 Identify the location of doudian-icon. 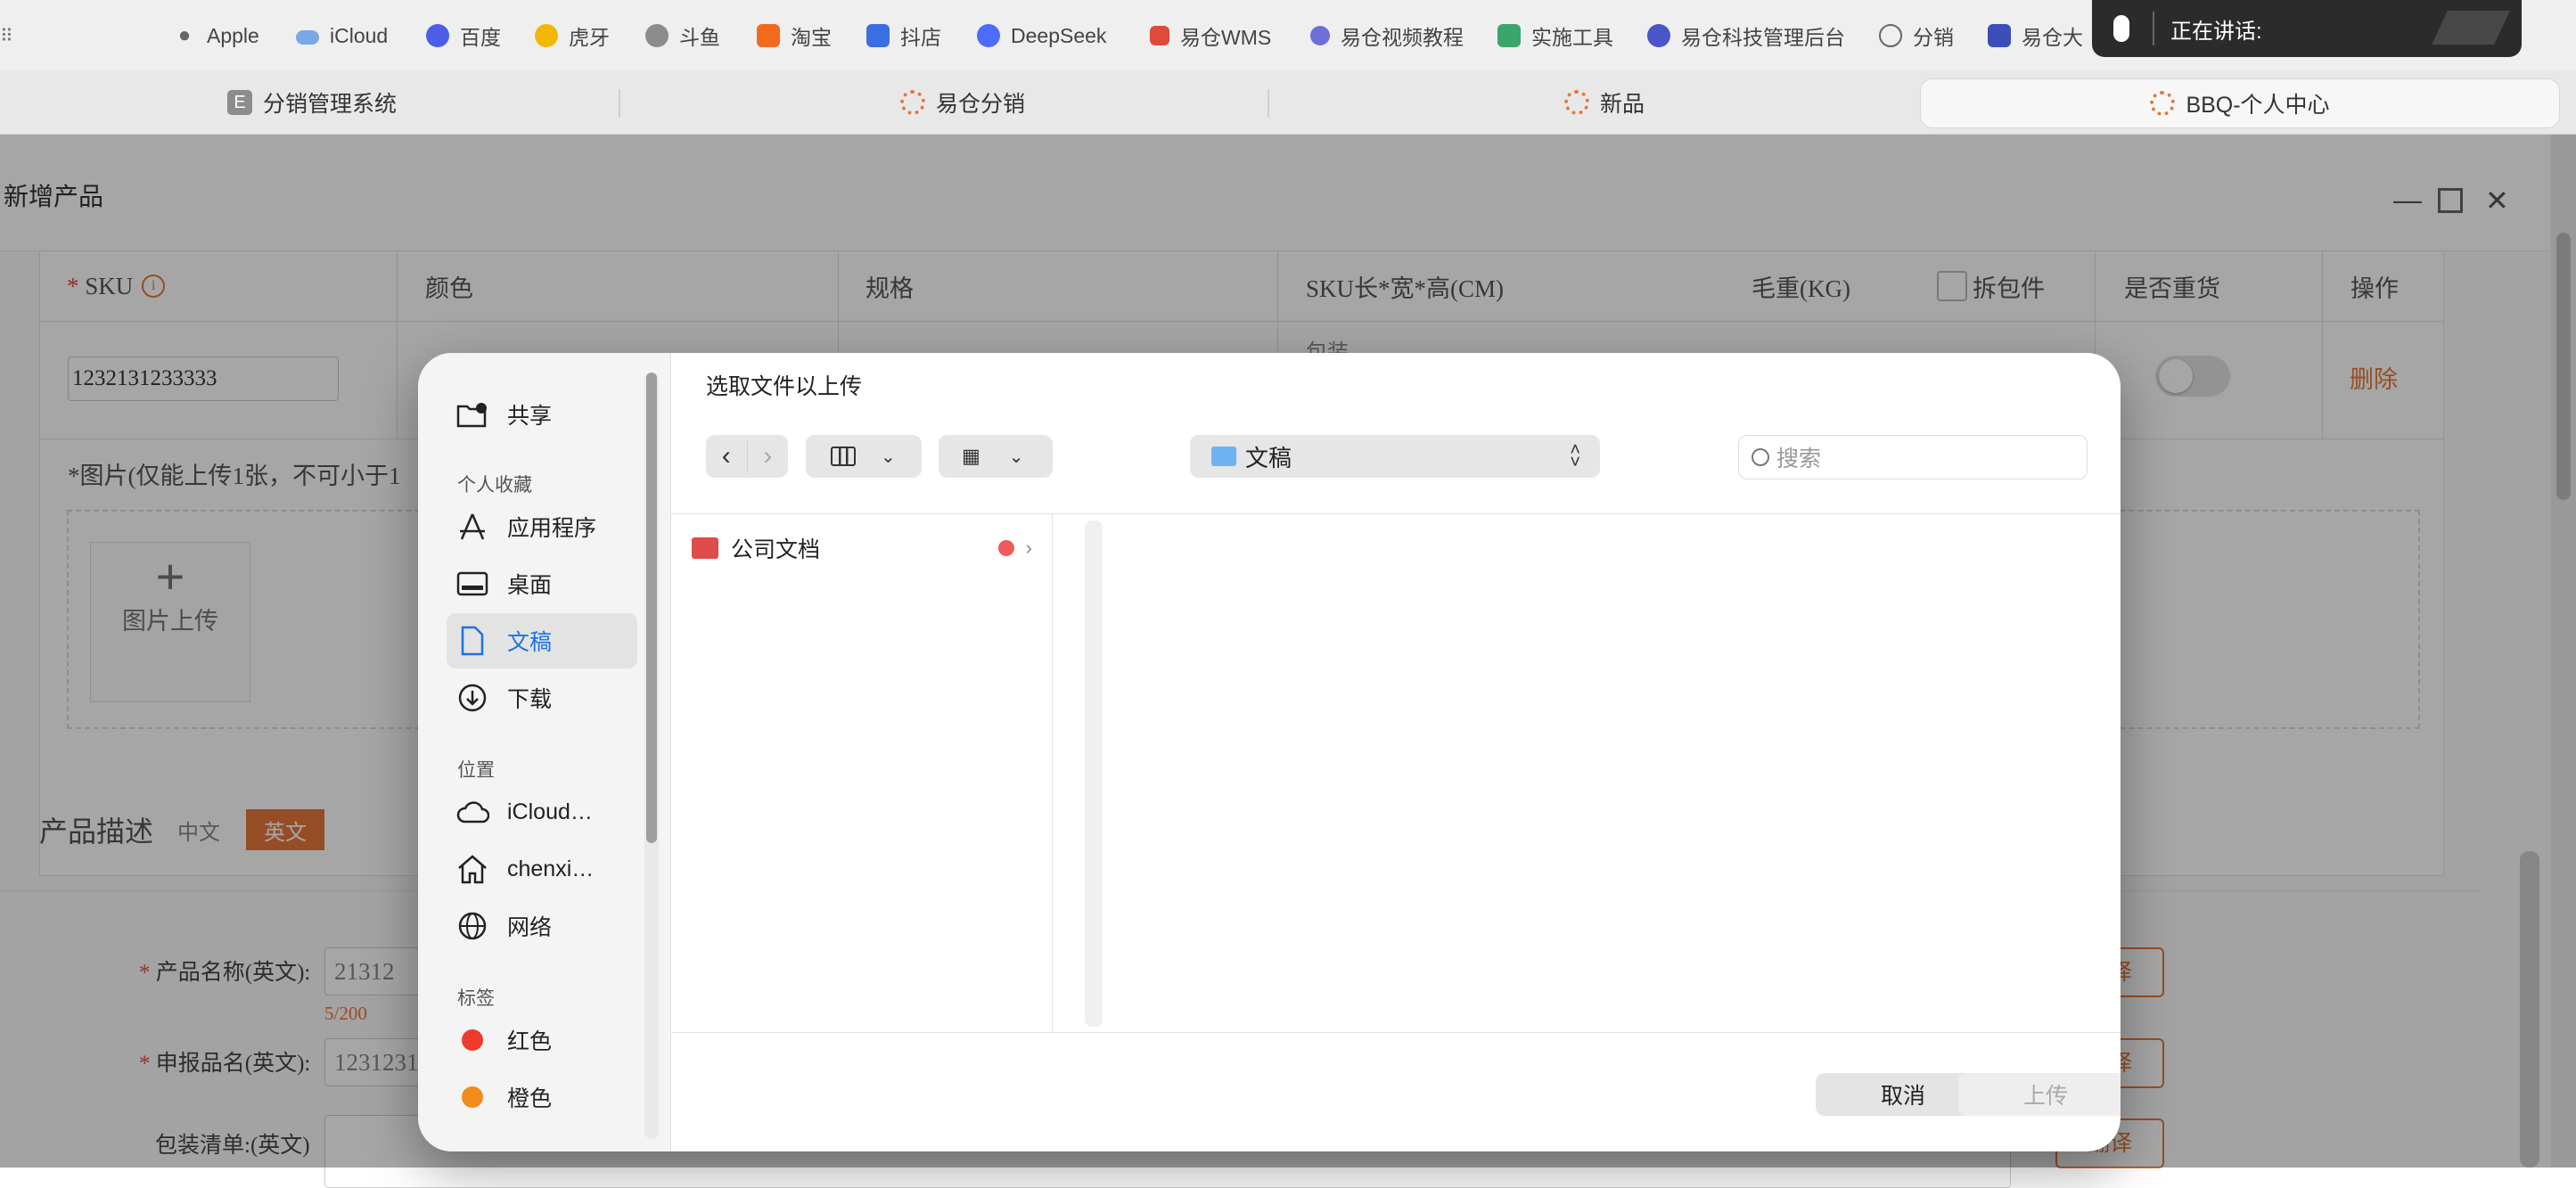
(878, 35).